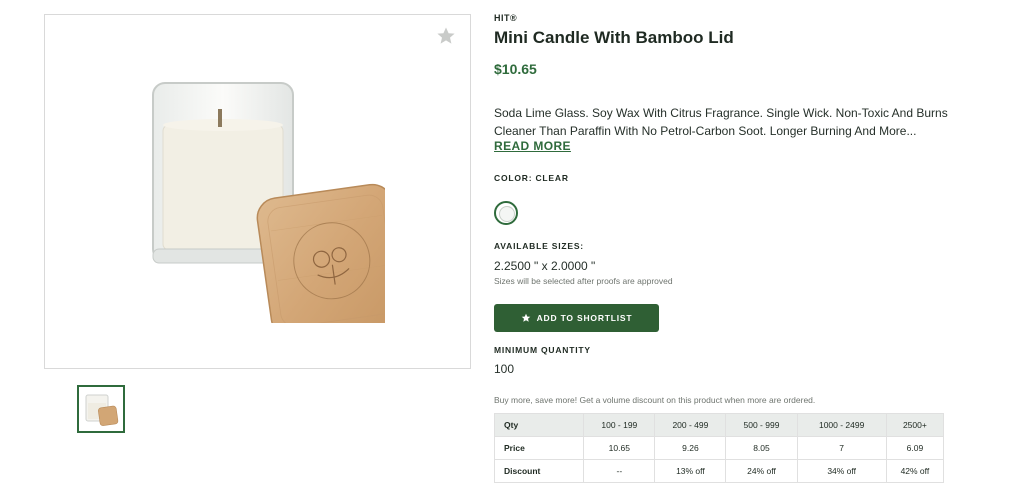 Image resolution: width=1024 pixels, height=495 pixels. I want to click on star-icon, so click(525, 317).